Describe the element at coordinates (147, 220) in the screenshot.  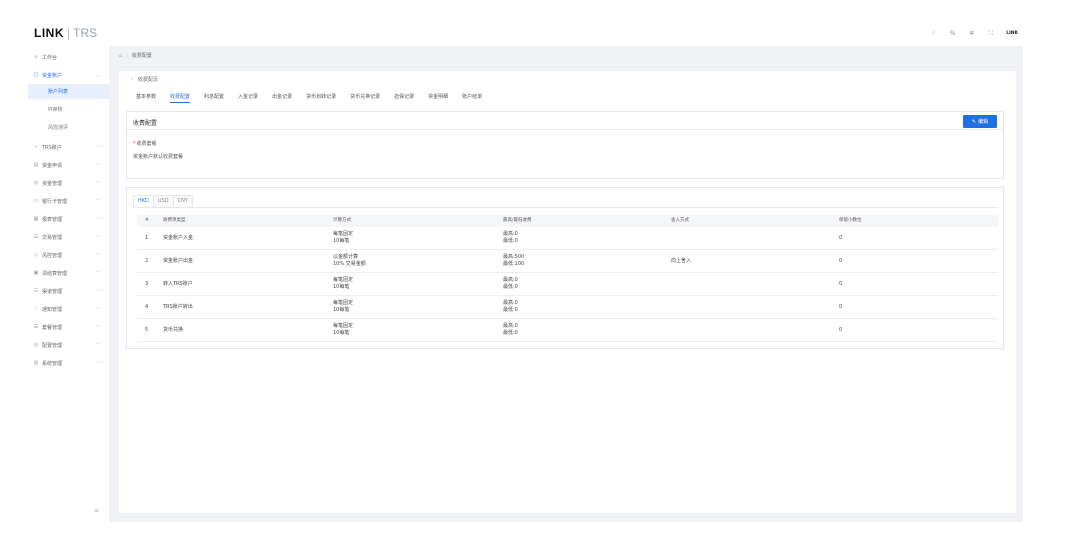
I see `header-index: #` at that location.